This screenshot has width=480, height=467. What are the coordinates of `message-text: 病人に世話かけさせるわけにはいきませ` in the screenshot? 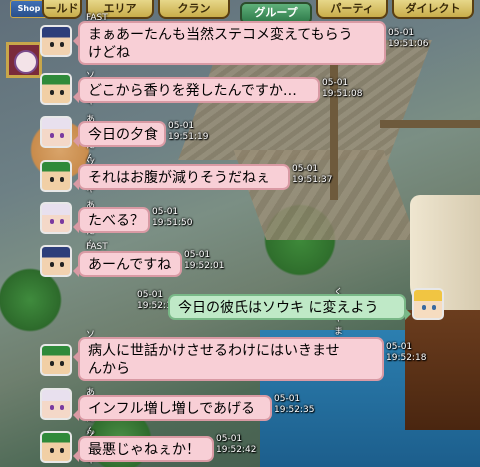 It's located at (214, 351).